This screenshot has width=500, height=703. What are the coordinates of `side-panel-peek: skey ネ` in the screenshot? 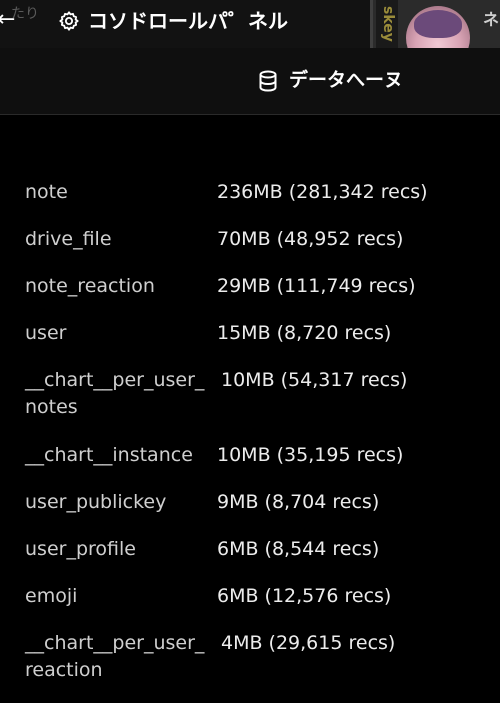 It's located at (435, 24).